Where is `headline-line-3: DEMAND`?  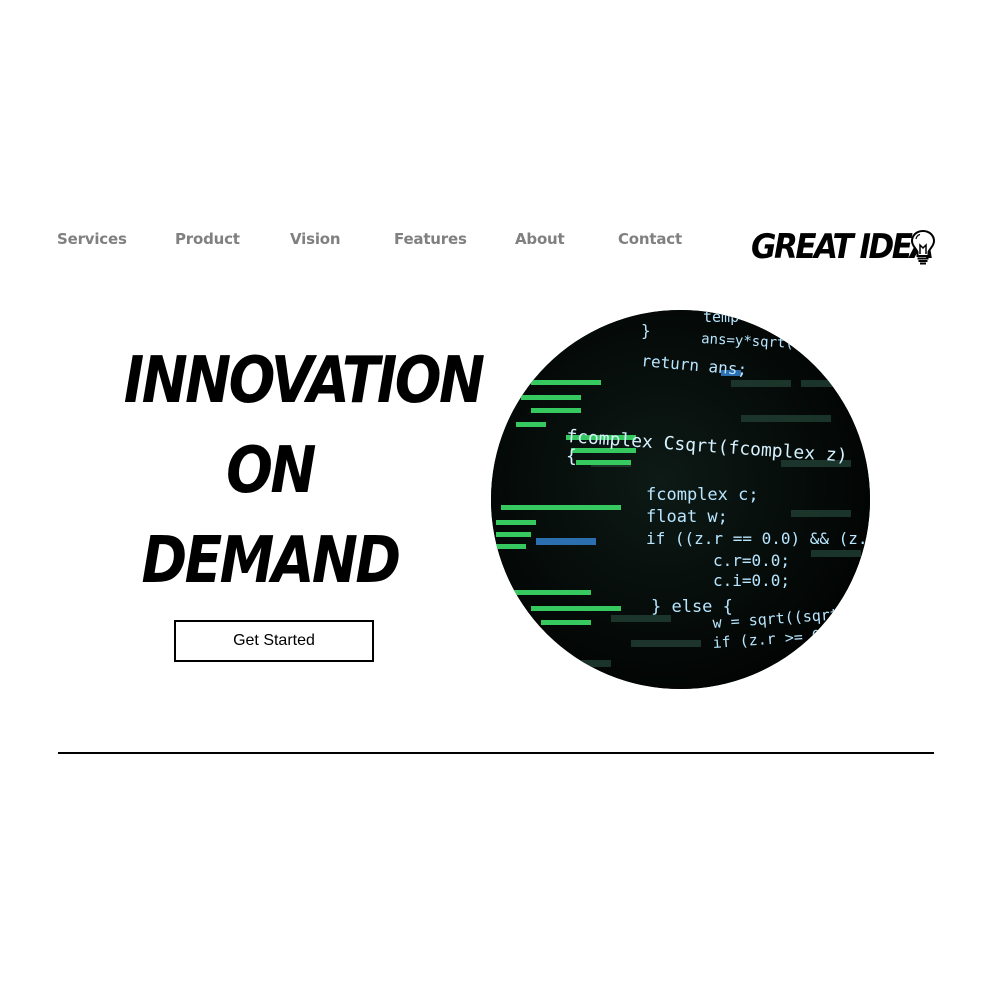 headline-line-3: DEMAND is located at coordinates (271, 561).